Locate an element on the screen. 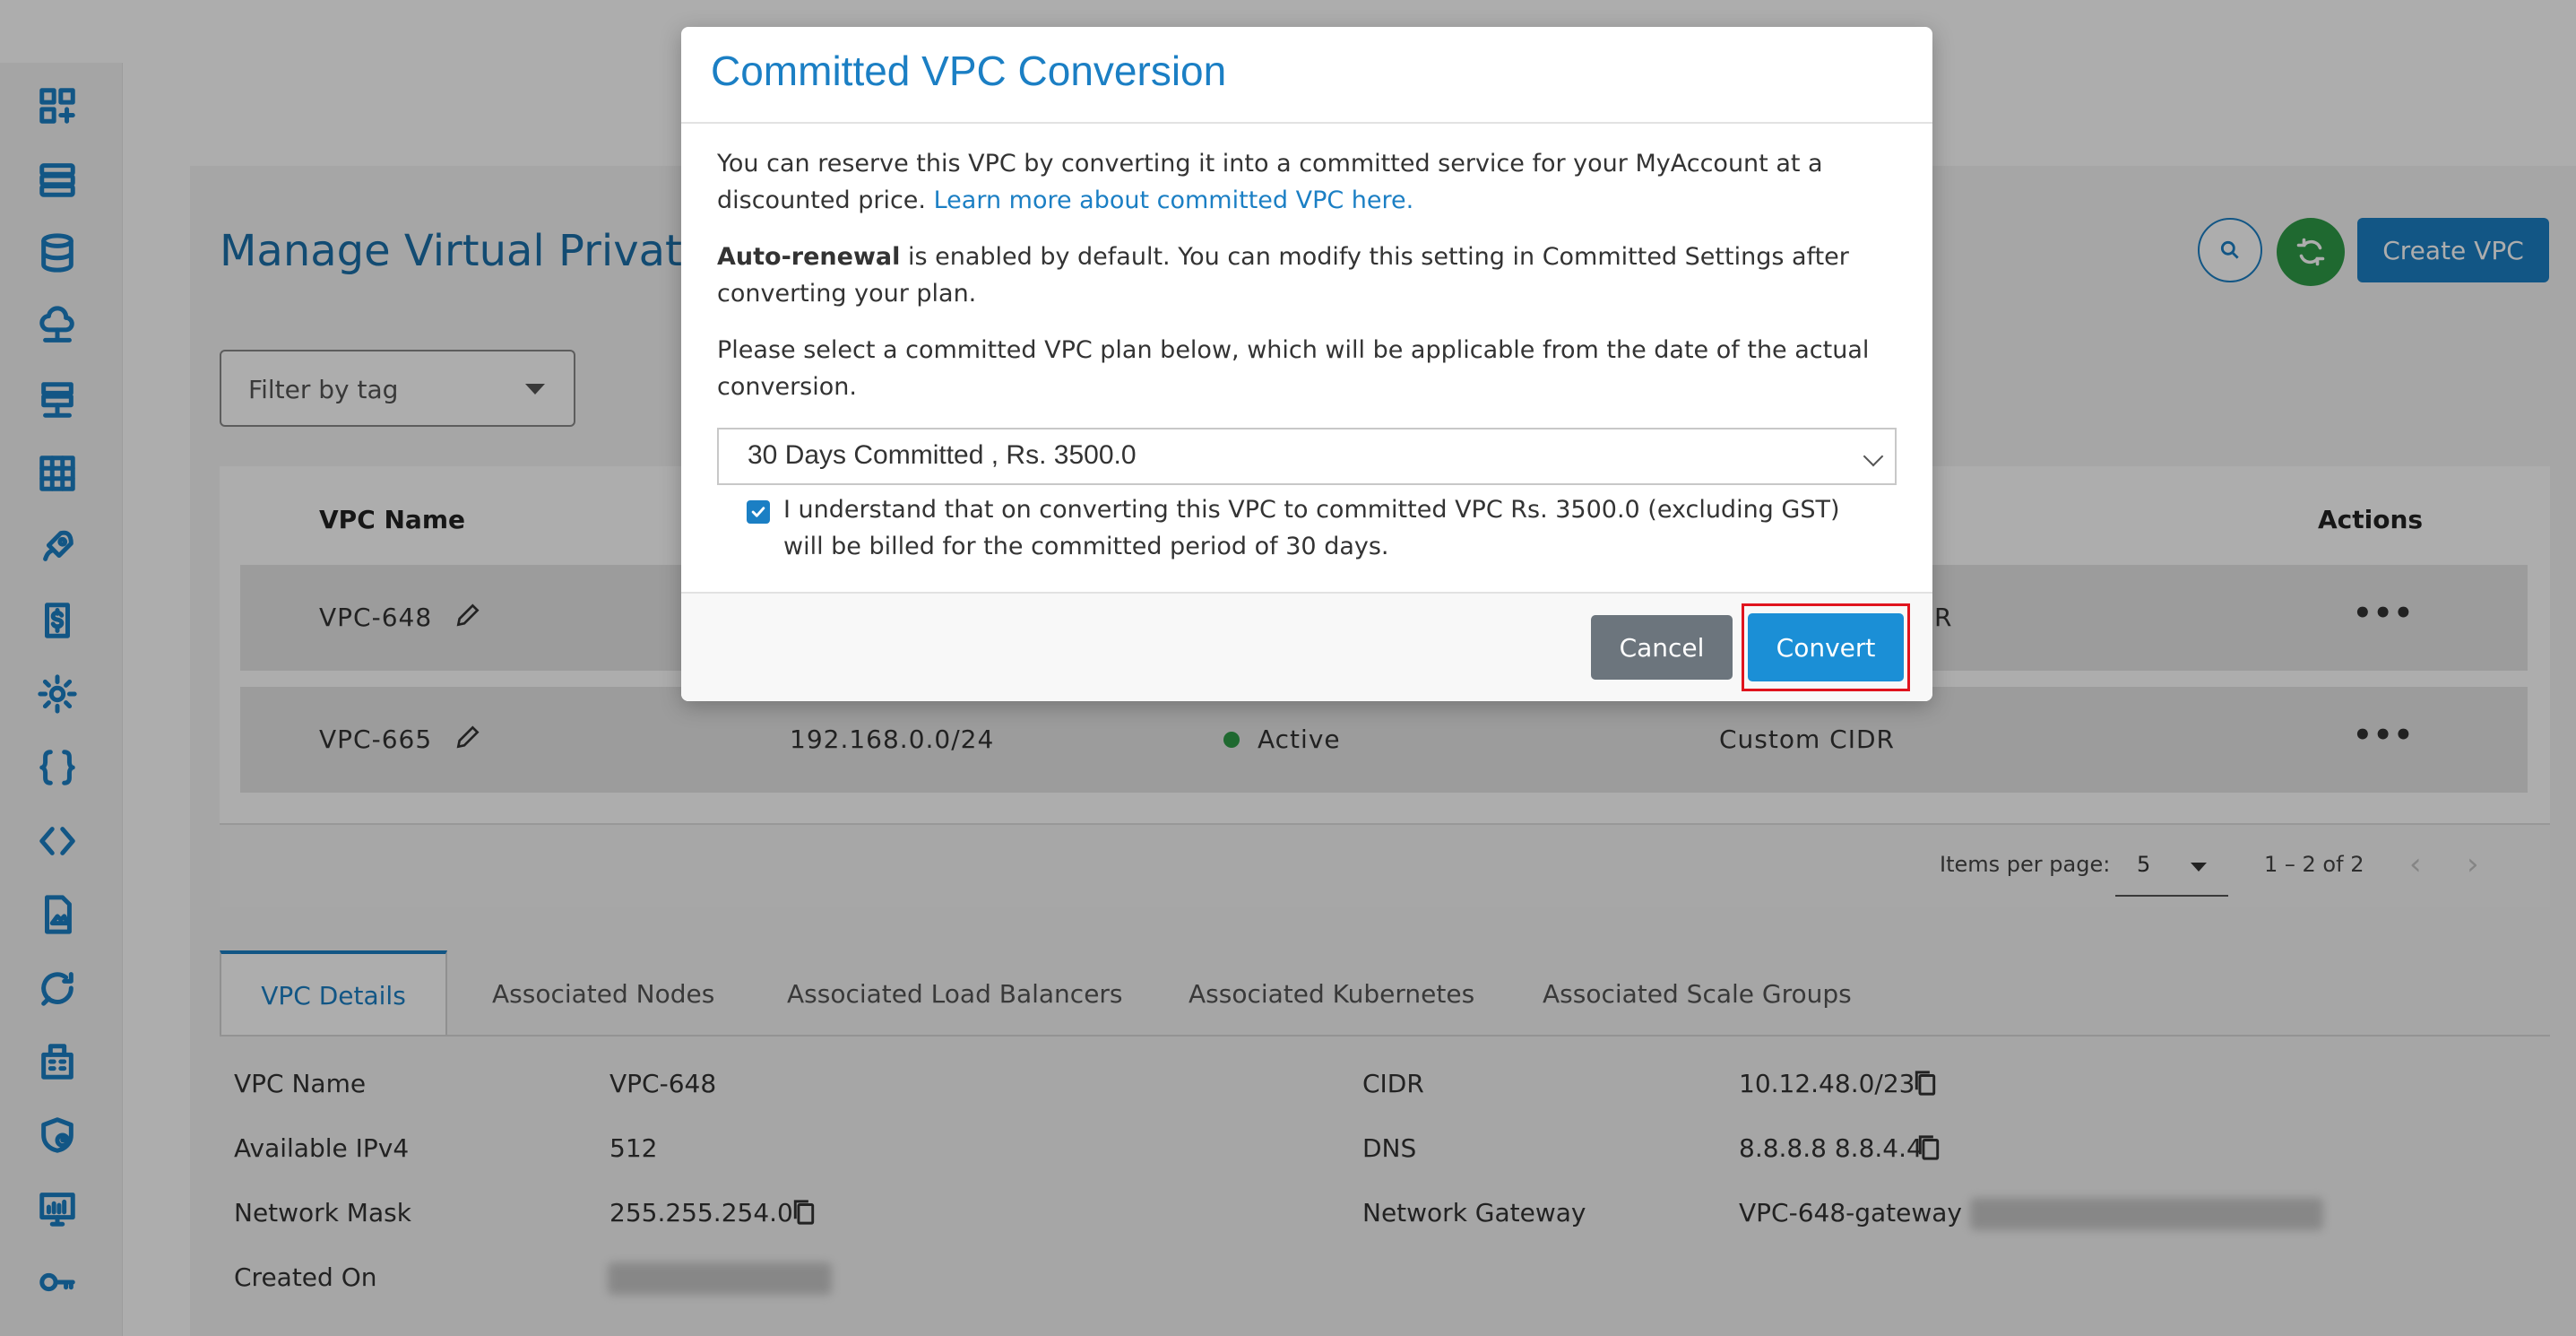  dialog-header-divider is located at coordinates (1306, 123).